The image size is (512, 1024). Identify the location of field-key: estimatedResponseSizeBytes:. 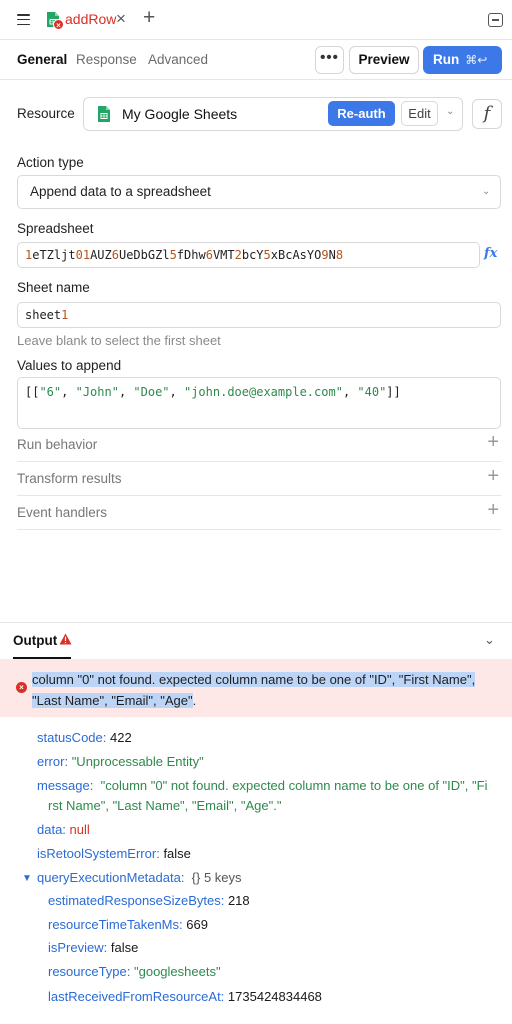
(136, 900).